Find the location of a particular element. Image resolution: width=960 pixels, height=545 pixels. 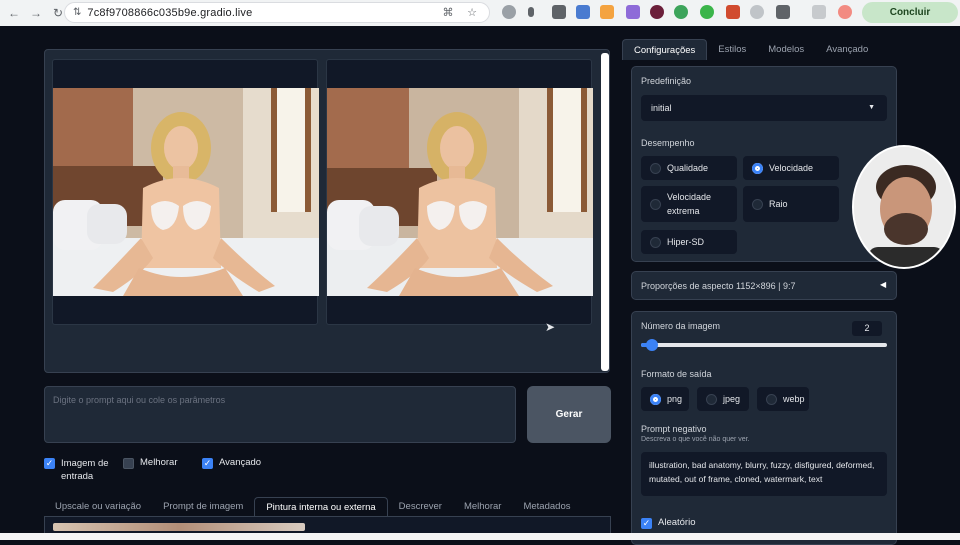

tab-metadata: Metadados is located at coordinates (546, 506).